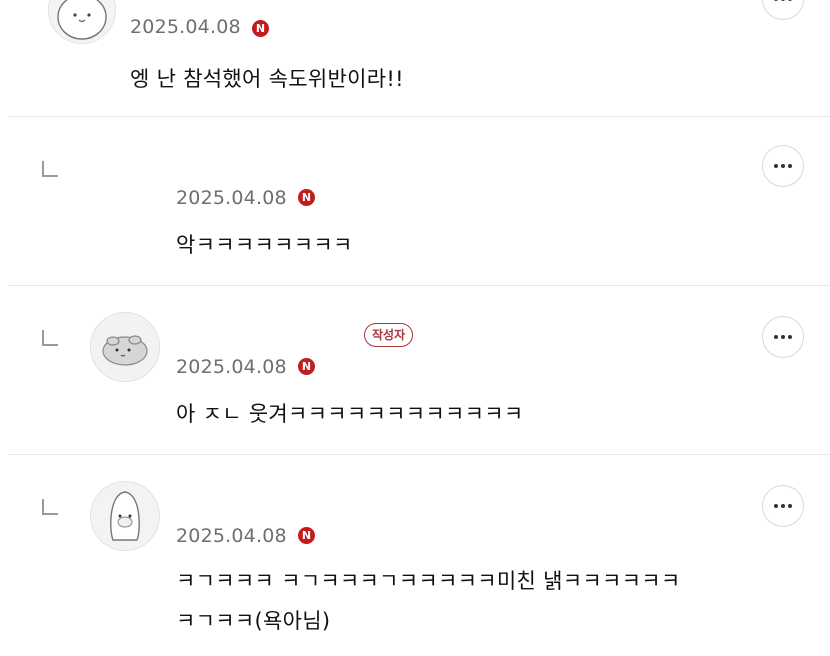 The height and width of the screenshot is (656, 830). What do you see at coordinates (264, 245) in the screenshot?
I see `comment-text: 악ㅋㅋㅋㅋㅋㅋㅋㅋ` at bounding box center [264, 245].